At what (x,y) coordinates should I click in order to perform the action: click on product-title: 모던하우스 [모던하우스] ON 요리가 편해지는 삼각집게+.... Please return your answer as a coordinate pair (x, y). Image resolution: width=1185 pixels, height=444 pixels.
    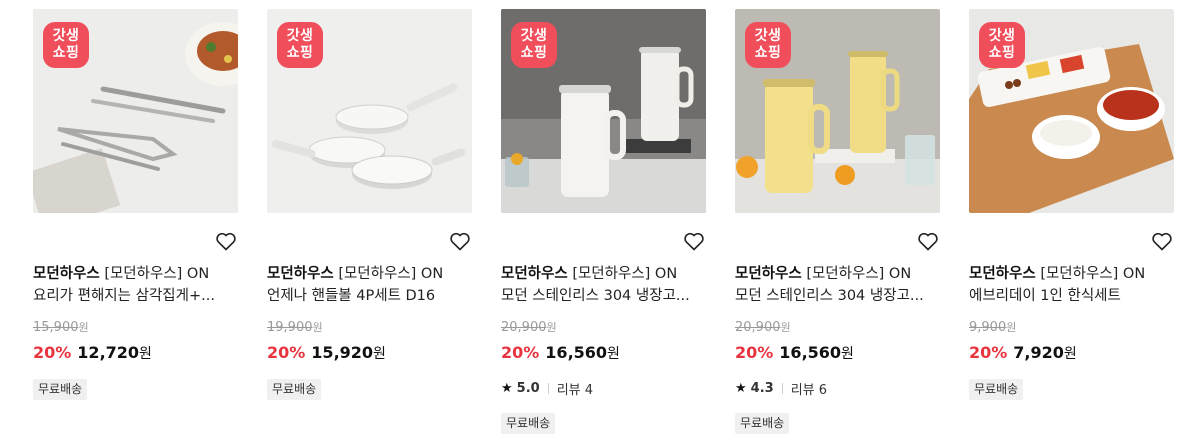
    Looking at the image, I should click on (138, 285).